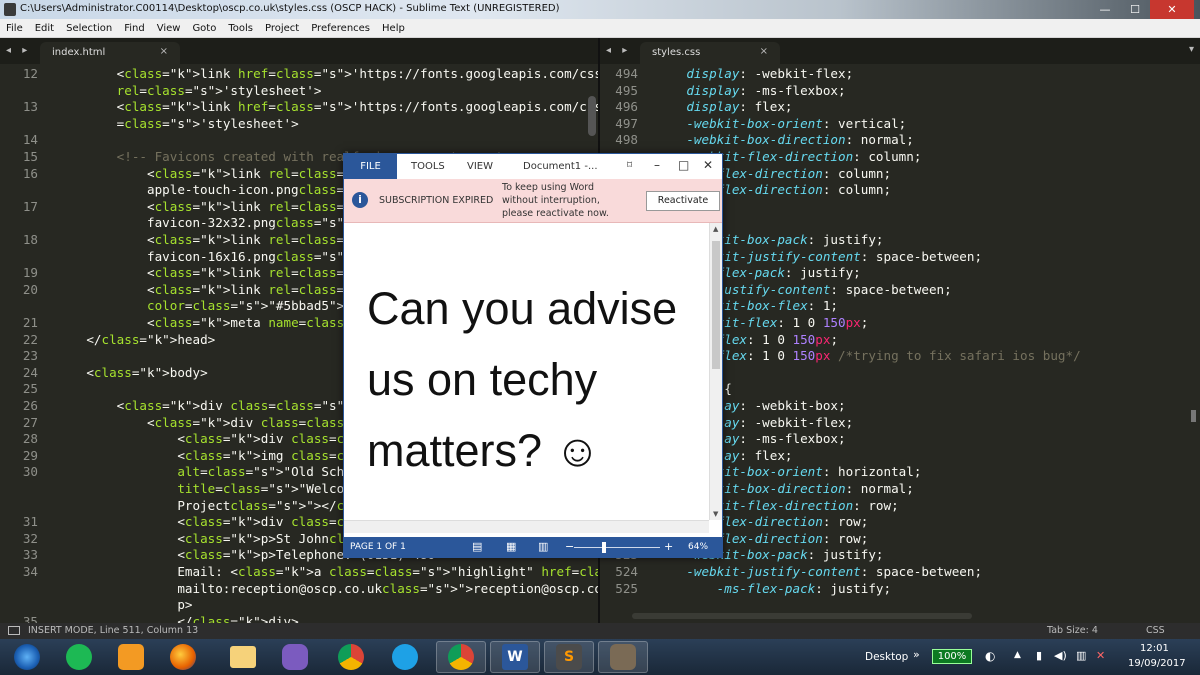 This screenshot has height=675, width=1200. What do you see at coordinates (990, 656) in the screenshot?
I see `toggle-icon: ◐` at bounding box center [990, 656].